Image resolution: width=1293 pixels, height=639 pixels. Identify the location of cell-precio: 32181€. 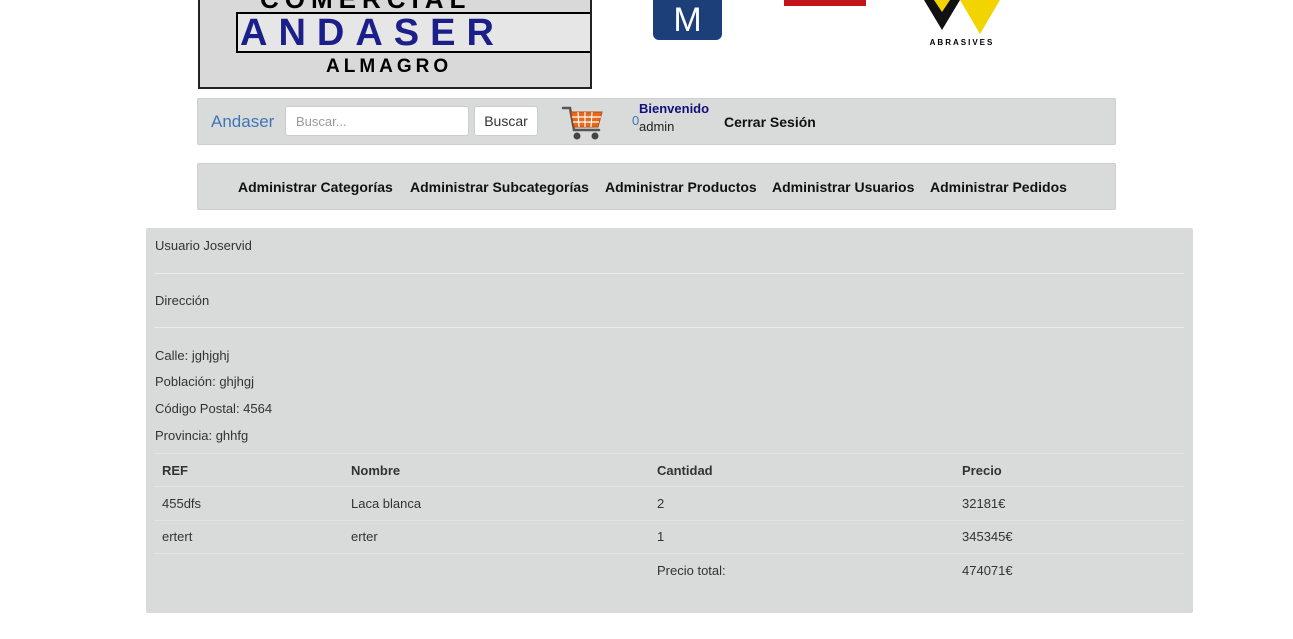
(984, 503).